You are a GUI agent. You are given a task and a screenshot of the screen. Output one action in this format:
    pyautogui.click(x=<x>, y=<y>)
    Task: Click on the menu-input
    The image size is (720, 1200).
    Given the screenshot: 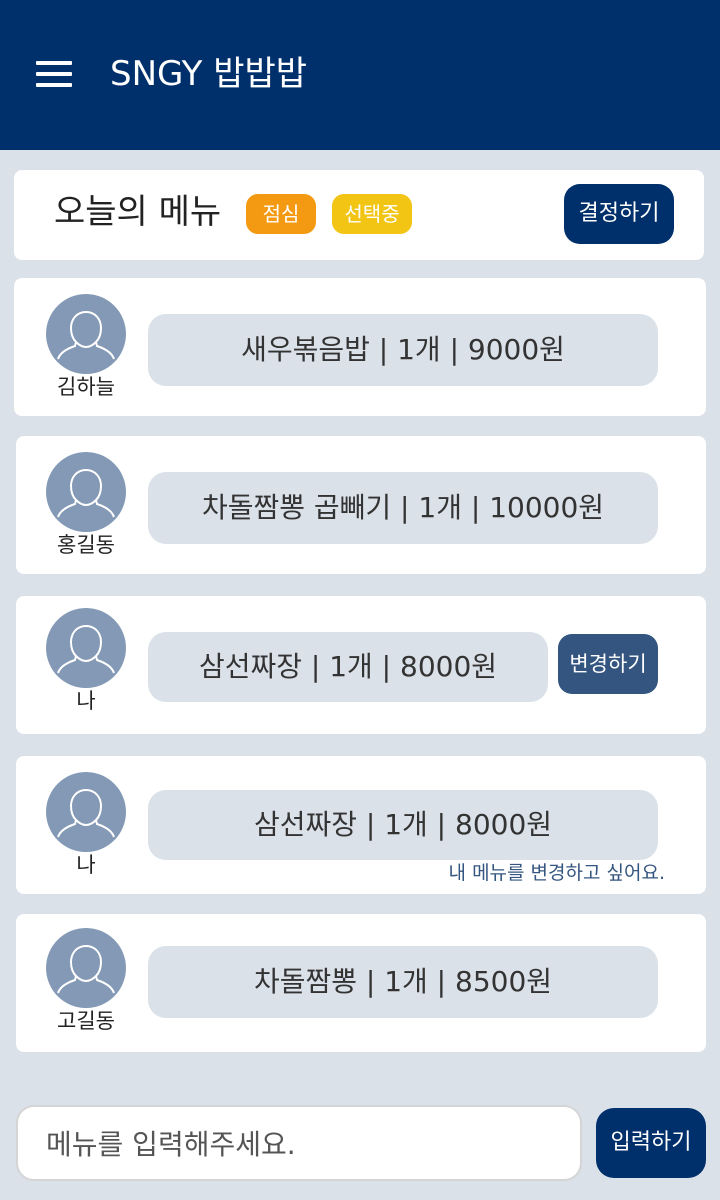 What is the action you would take?
    pyautogui.click(x=306, y=1144)
    